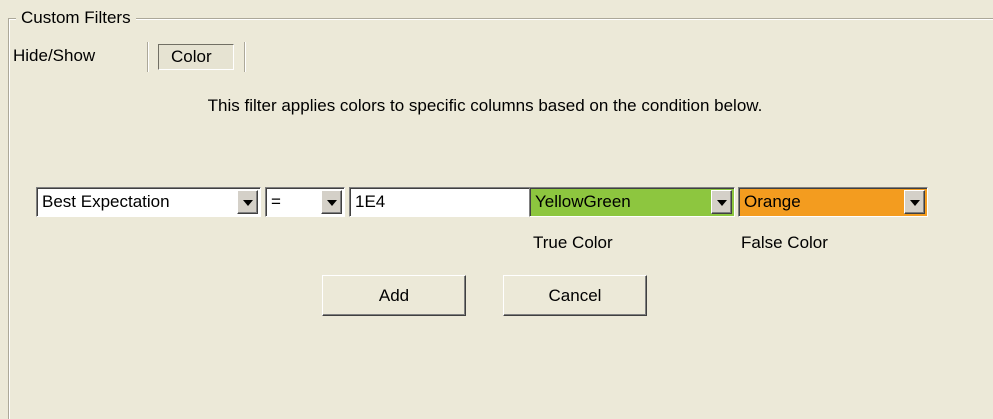  What do you see at coordinates (370, 201) in the screenshot?
I see `value-input-text: 1E4` at bounding box center [370, 201].